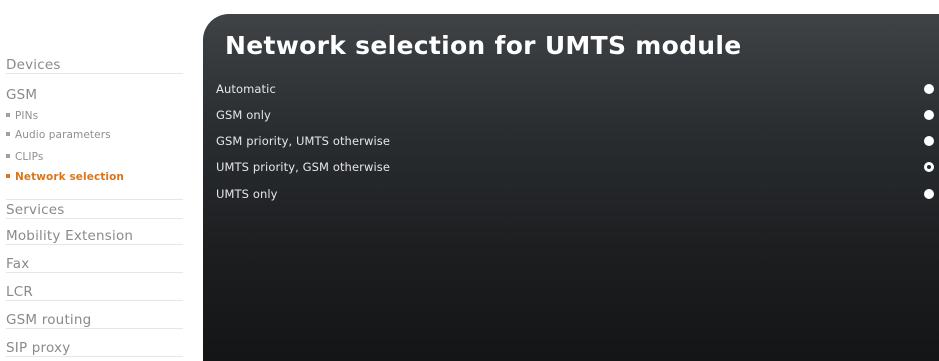  What do you see at coordinates (483, 45) in the screenshot?
I see `page-title: Network selection for UMTS module` at bounding box center [483, 45].